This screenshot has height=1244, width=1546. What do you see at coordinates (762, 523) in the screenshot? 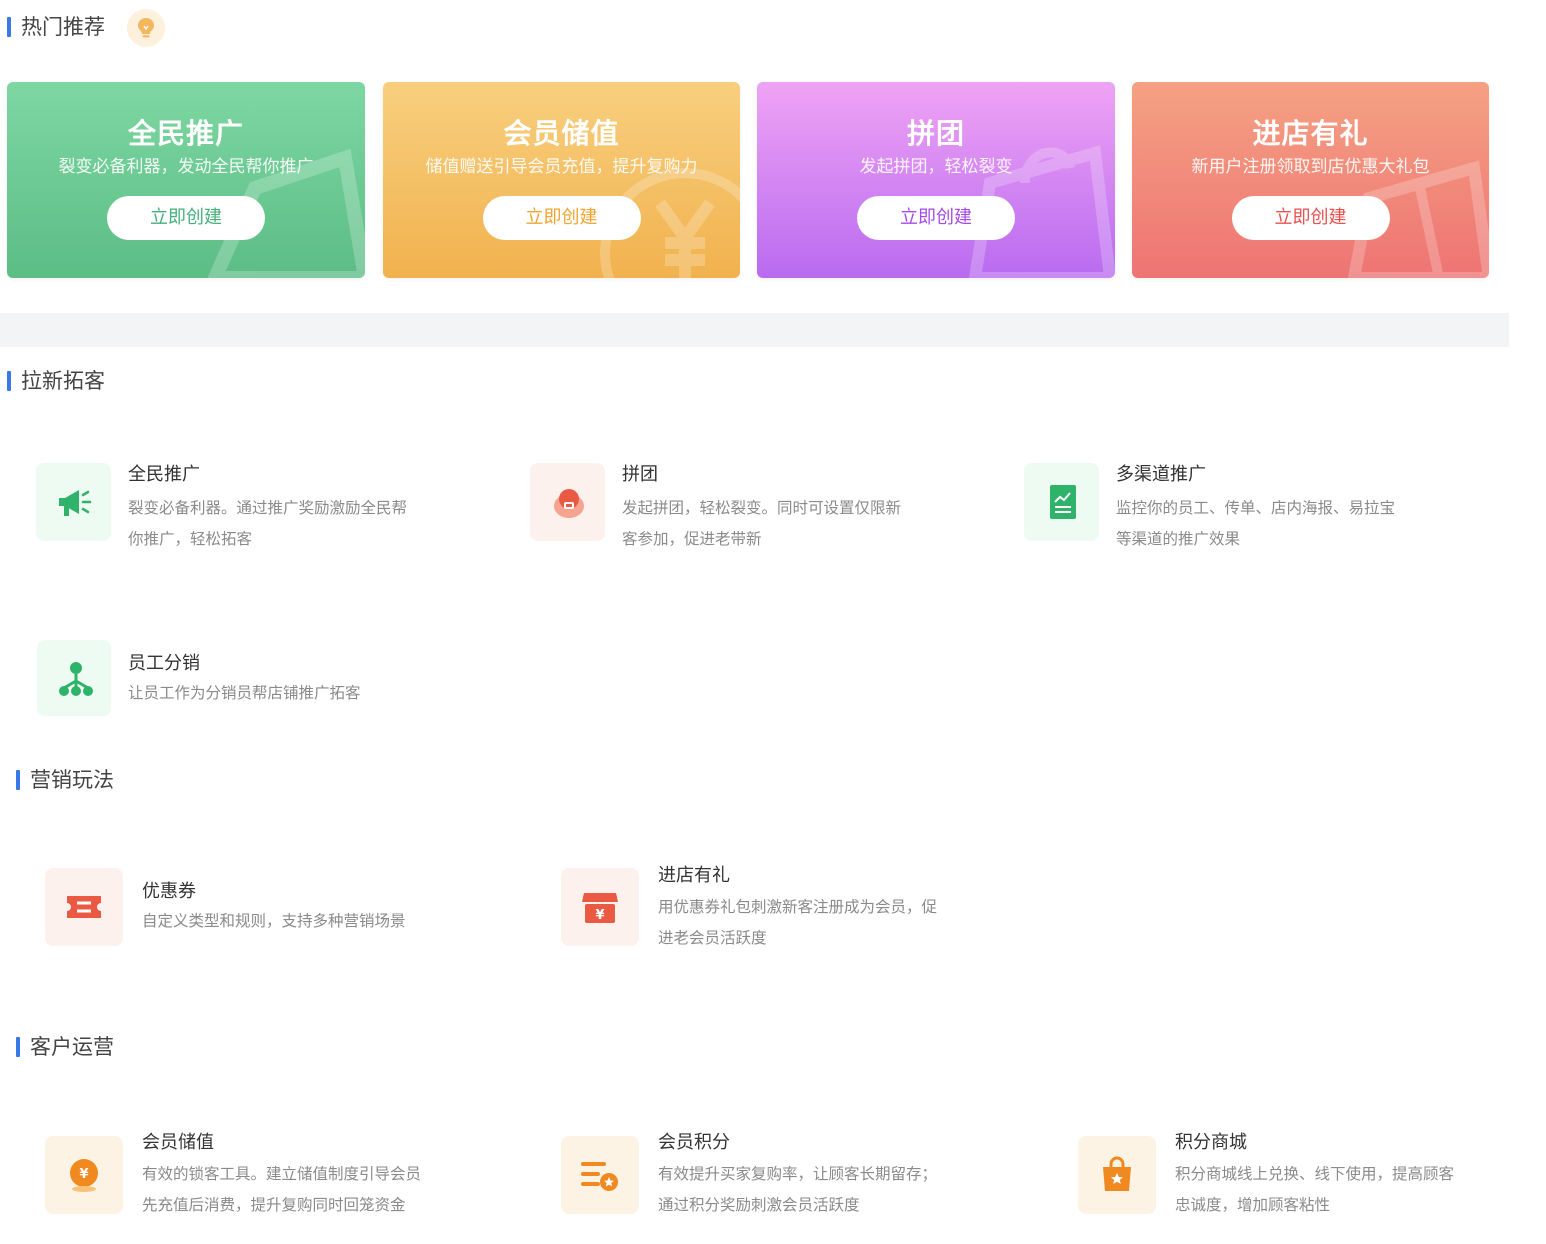
I see `feature-desc: 发起拼团，轻松裂变。同时可设置仅限新 客参加，促进老带新` at bounding box center [762, 523].